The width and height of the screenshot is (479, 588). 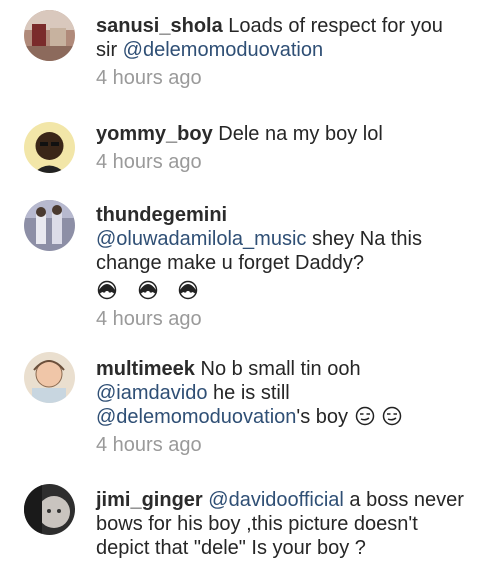 What do you see at coordinates (159, 26) in the screenshot?
I see `comment-username: sanusi_shola` at bounding box center [159, 26].